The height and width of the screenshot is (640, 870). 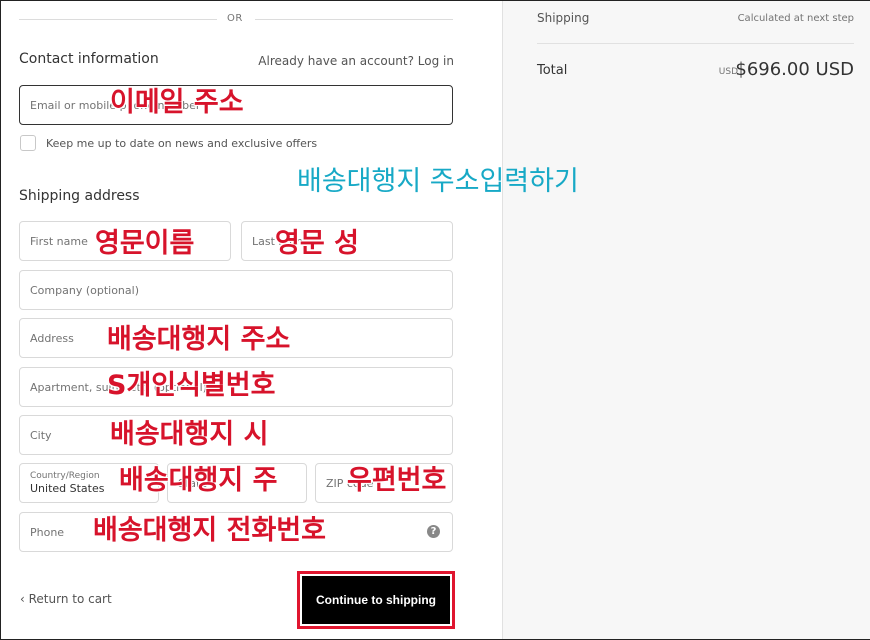 What do you see at coordinates (118, 19) in the screenshot?
I see `divider-line-left` at bounding box center [118, 19].